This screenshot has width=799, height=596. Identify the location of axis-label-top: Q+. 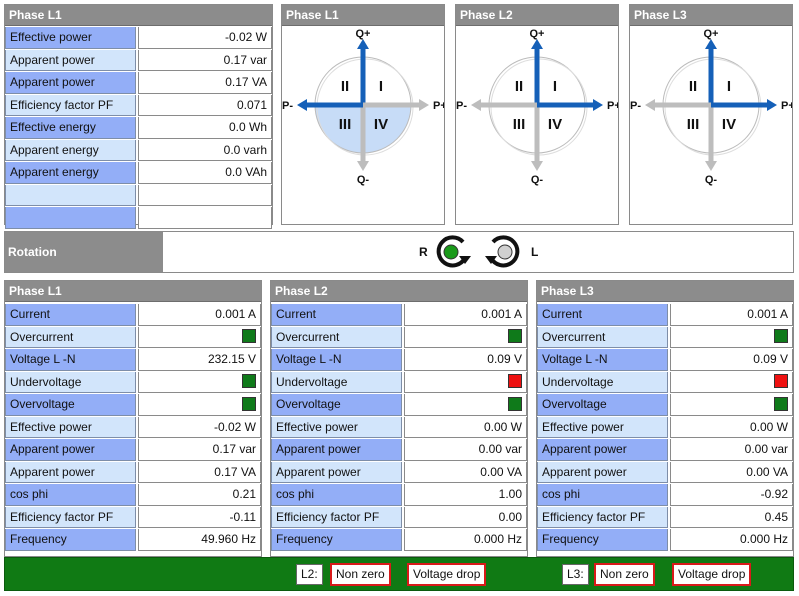
(711, 34).